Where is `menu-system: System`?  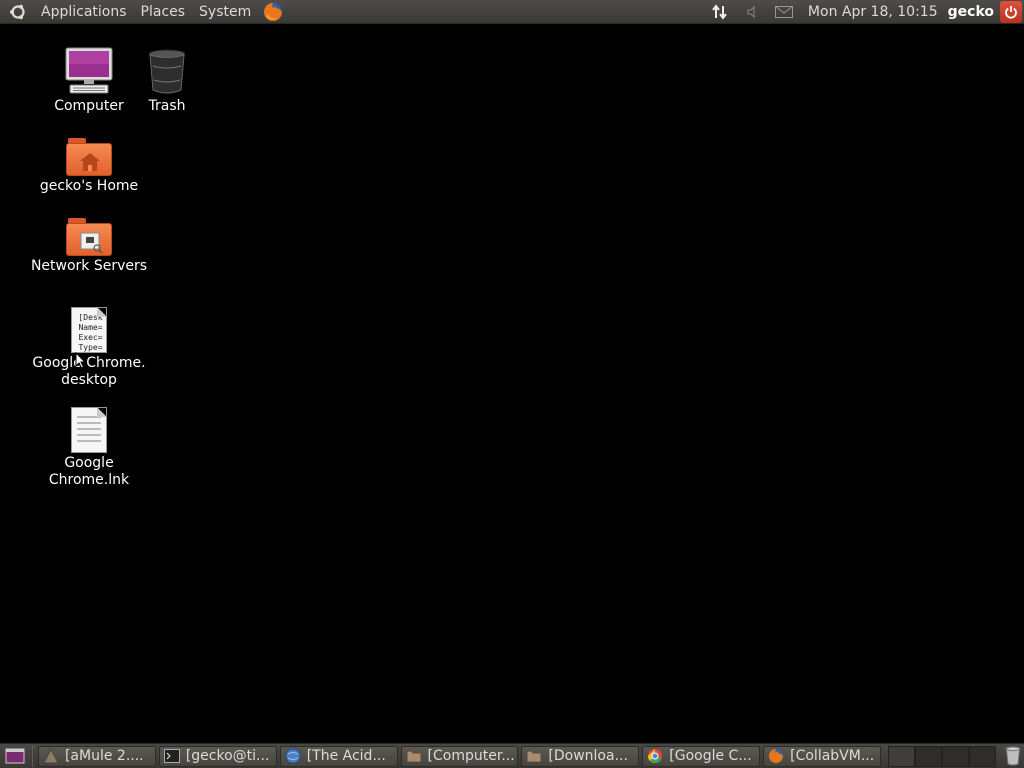
menu-system: System is located at coordinates (225, 12).